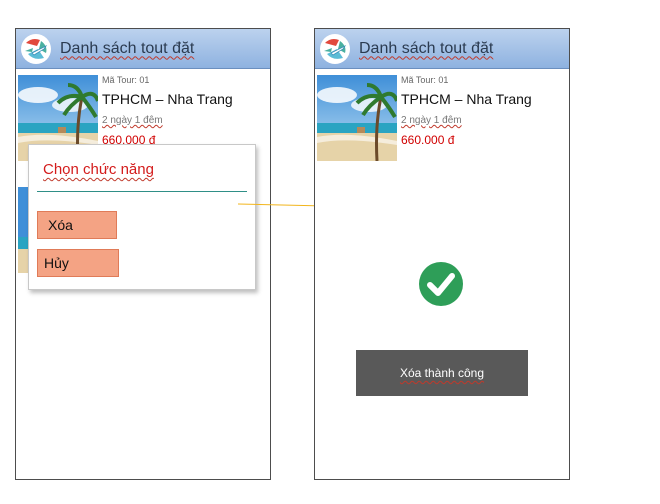 The height and width of the screenshot is (504, 660). What do you see at coordinates (142, 217) in the screenshot?
I see `function-dialog: Chọn chức năng Xóa Hủy` at bounding box center [142, 217].